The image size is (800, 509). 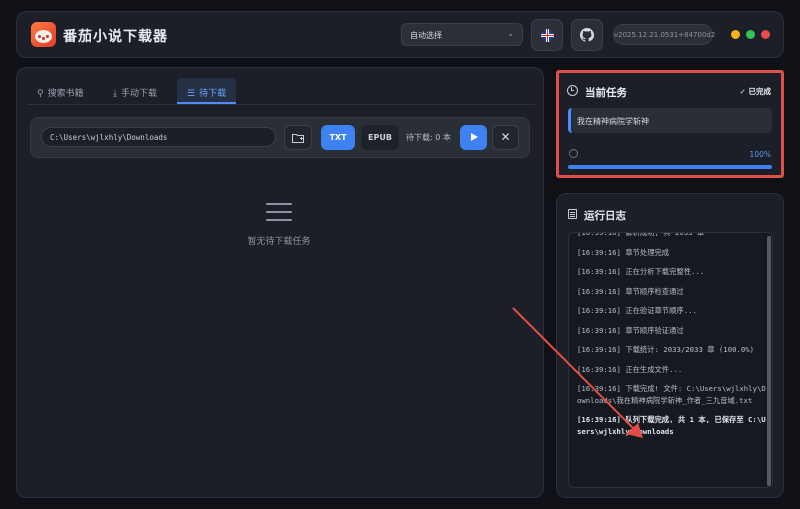 I want to click on uk-flag-icon, so click(x=547, y=35).